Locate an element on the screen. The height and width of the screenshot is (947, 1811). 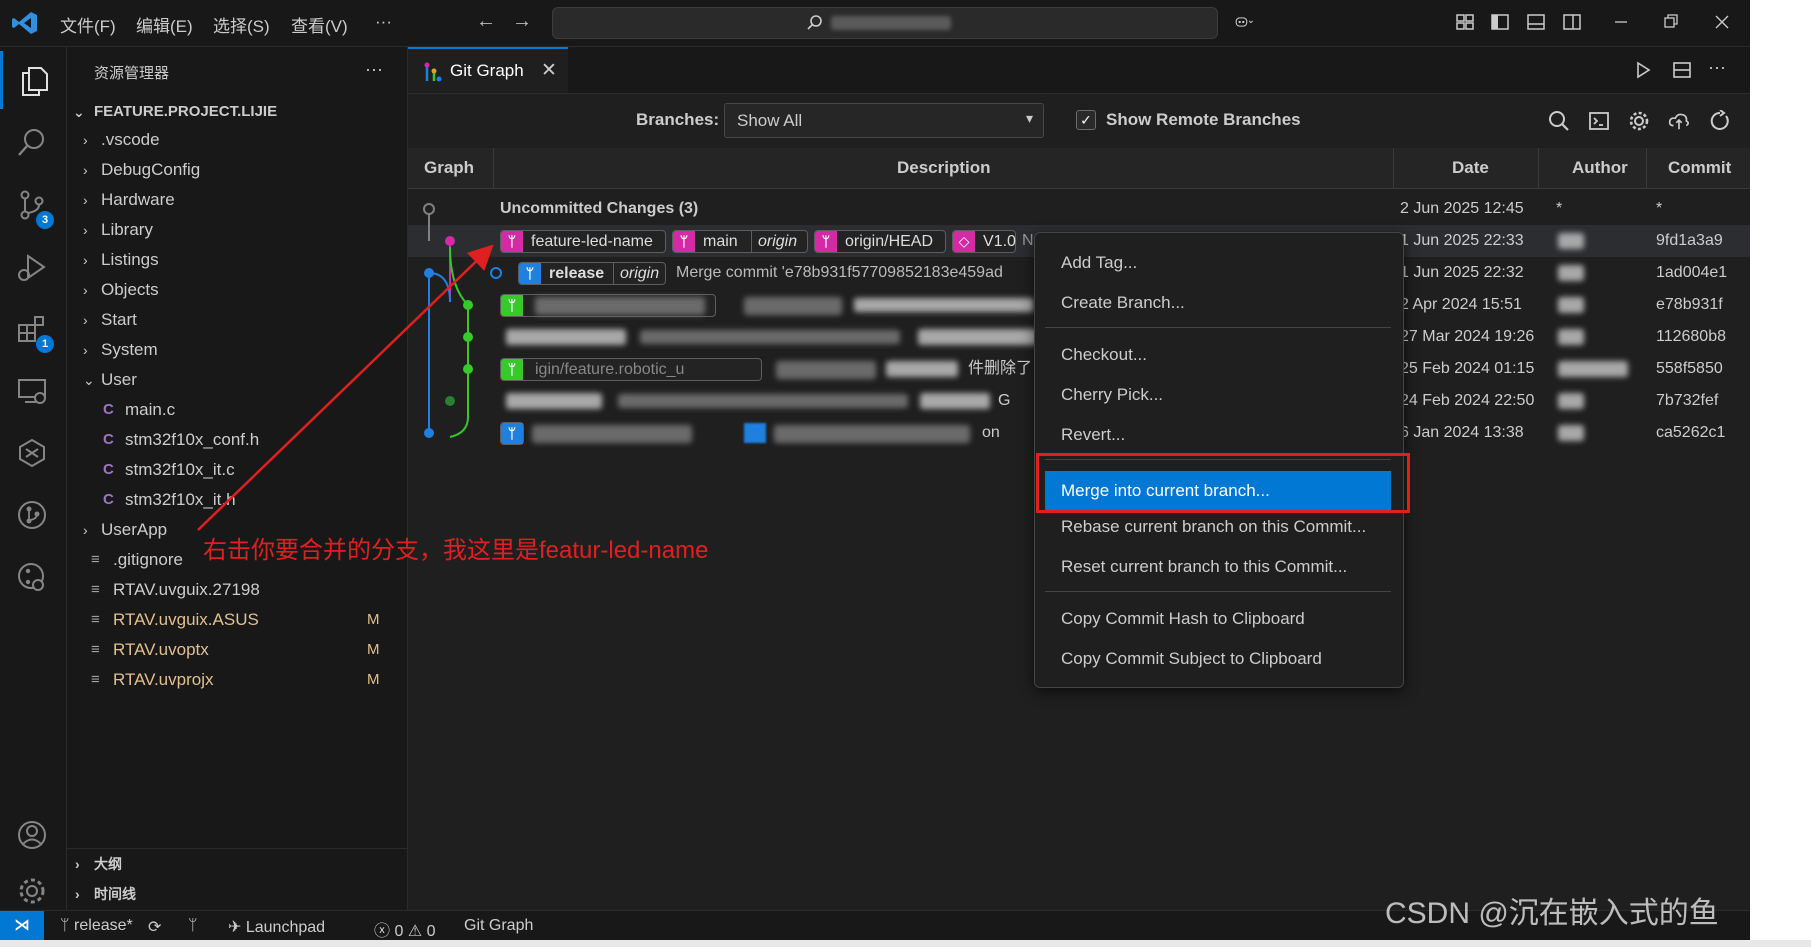
page-bottom-edge is located at coordinates (905, 943).